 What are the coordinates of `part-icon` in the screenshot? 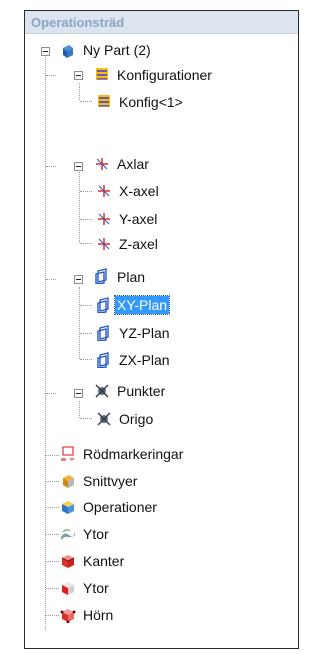 It's located at (68, 51).